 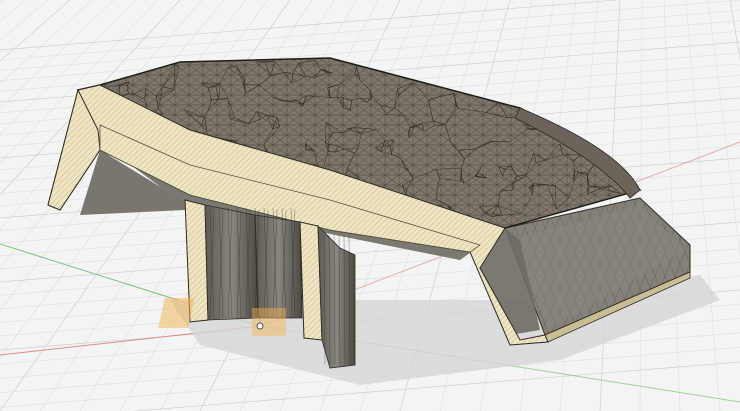 I want to click on gizmo-plane-xz, so click(x=269, y=322).